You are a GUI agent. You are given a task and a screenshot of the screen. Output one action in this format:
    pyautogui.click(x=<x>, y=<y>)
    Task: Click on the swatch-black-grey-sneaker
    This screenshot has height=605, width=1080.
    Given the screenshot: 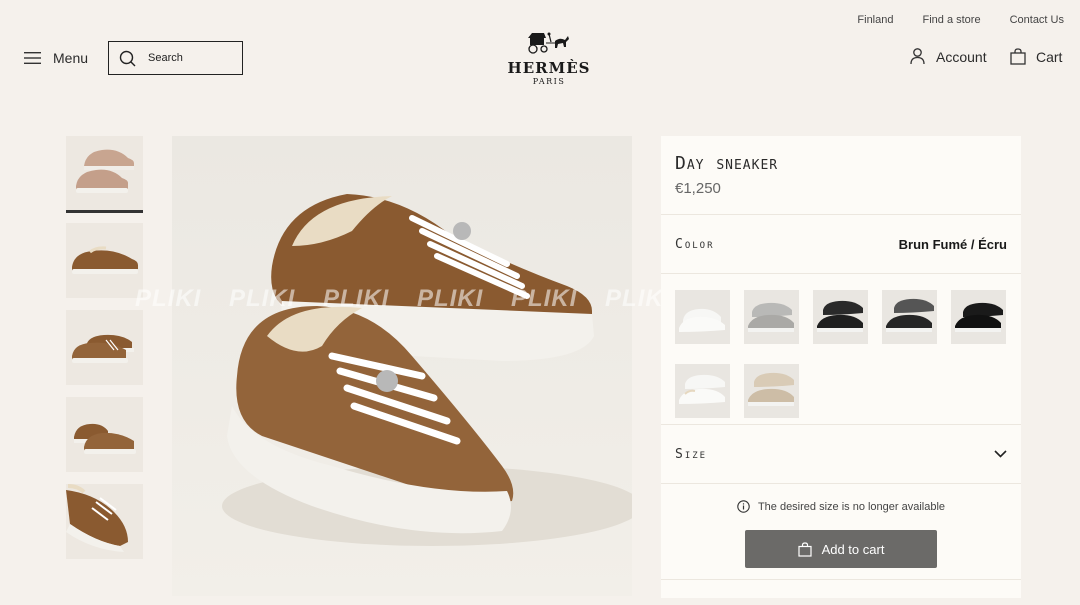 What is the action you would take?
    pyautogui.click(x=909, y=317)
    